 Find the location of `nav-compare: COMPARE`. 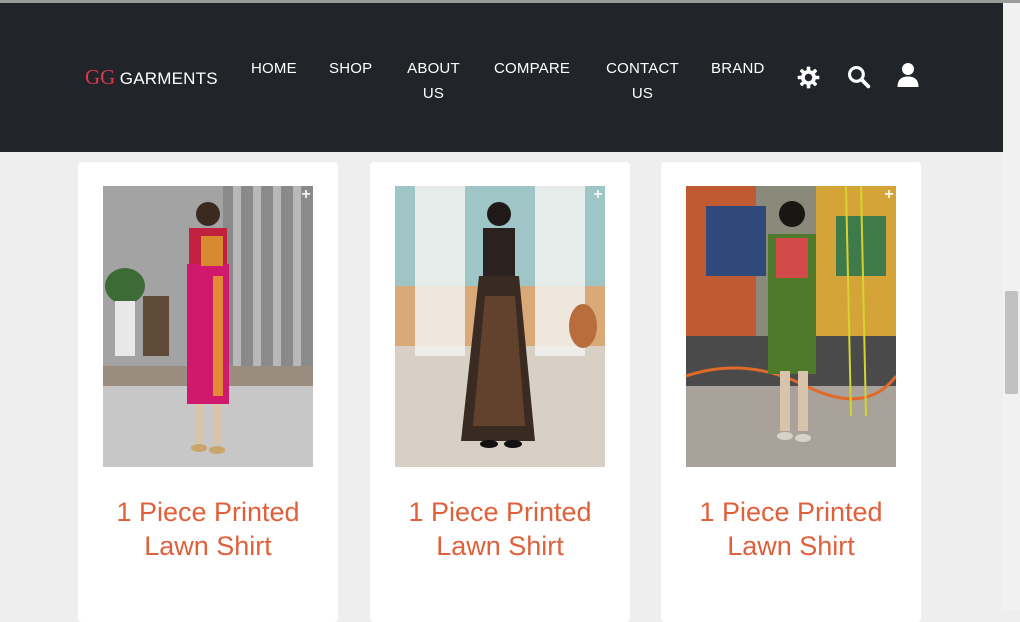

nav-compare: COMPARE is located at coordinates (532, 68).